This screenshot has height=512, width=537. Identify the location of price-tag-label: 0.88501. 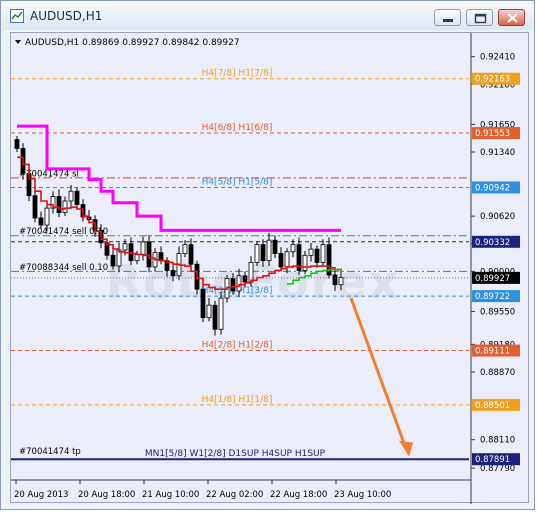
(492, 406).